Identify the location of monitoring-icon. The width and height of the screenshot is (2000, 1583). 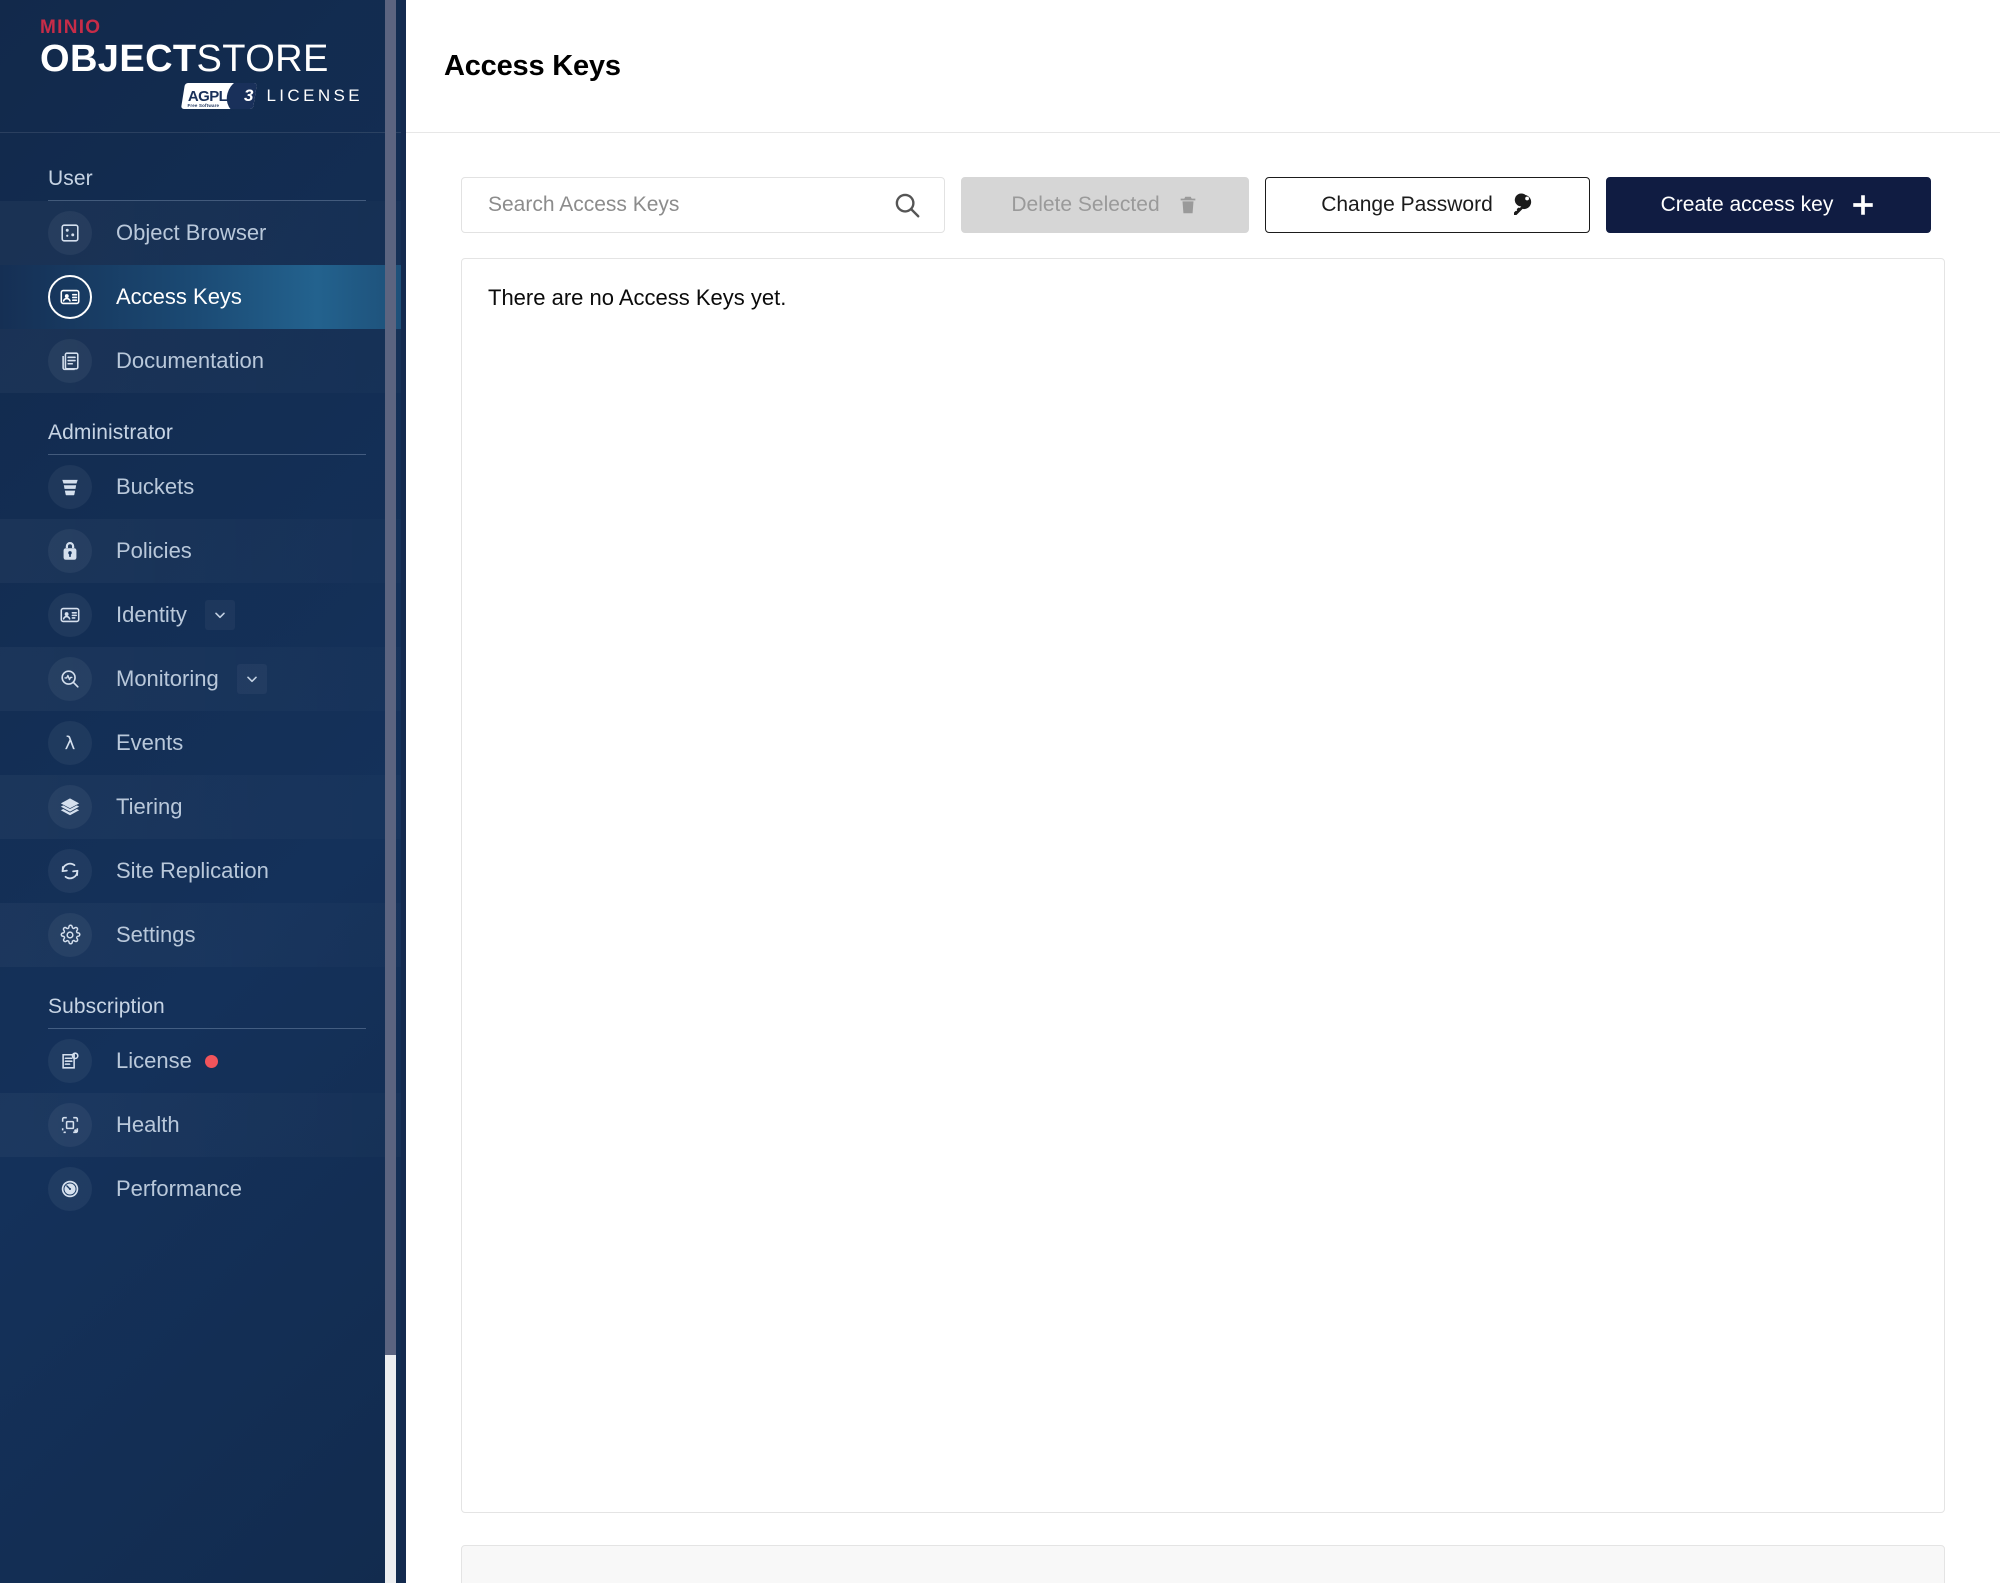
(70, 679).